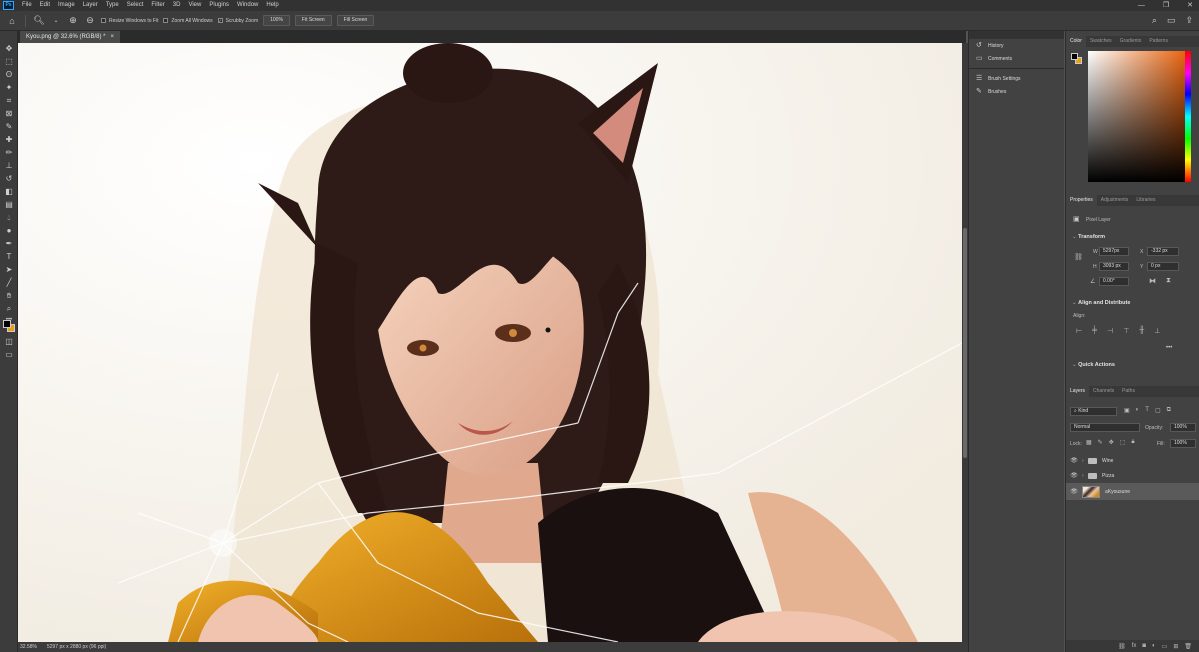 The image size is (1199, 652). Describe the element at coordinates (194, 5) in the screenshot. I see `menu-view: View` at that location.